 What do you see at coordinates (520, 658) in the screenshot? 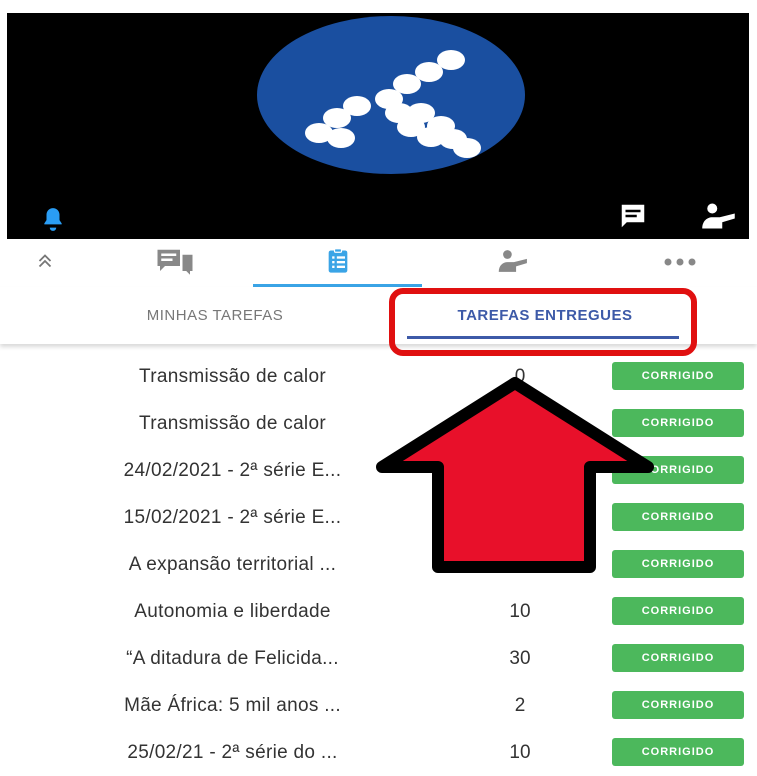
I see `task-score: 30` at bounding box center [520, 658].